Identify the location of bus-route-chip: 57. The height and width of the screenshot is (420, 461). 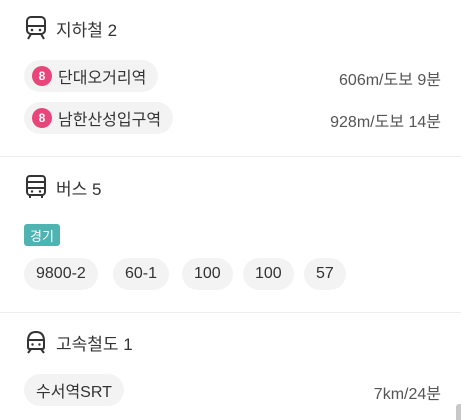
(325, 274).